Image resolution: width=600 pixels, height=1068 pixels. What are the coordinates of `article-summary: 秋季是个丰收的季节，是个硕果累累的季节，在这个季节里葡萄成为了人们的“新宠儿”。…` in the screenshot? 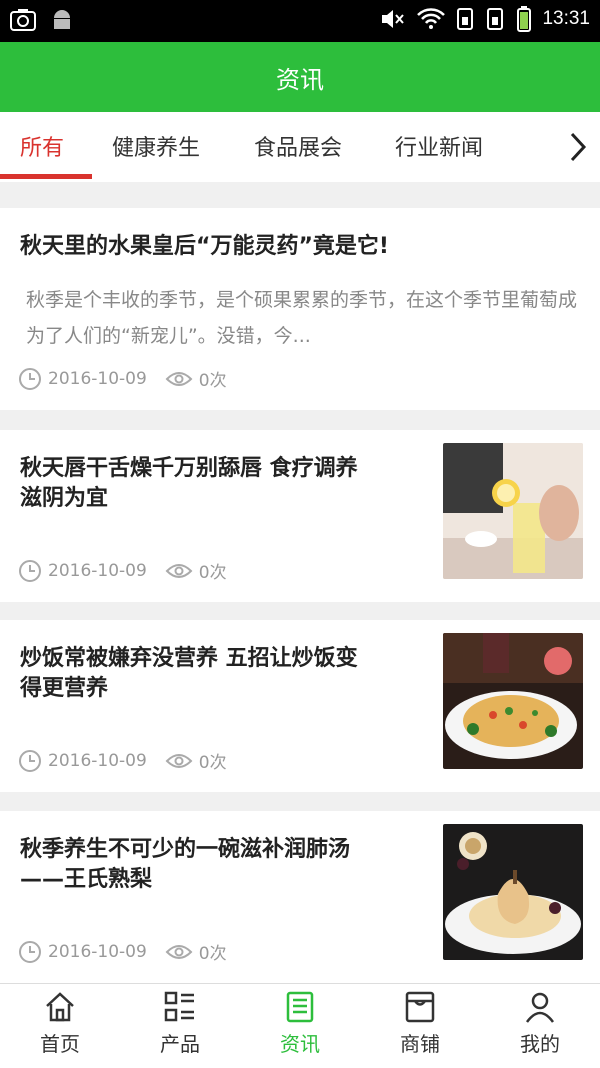 It's located at (302, 318).